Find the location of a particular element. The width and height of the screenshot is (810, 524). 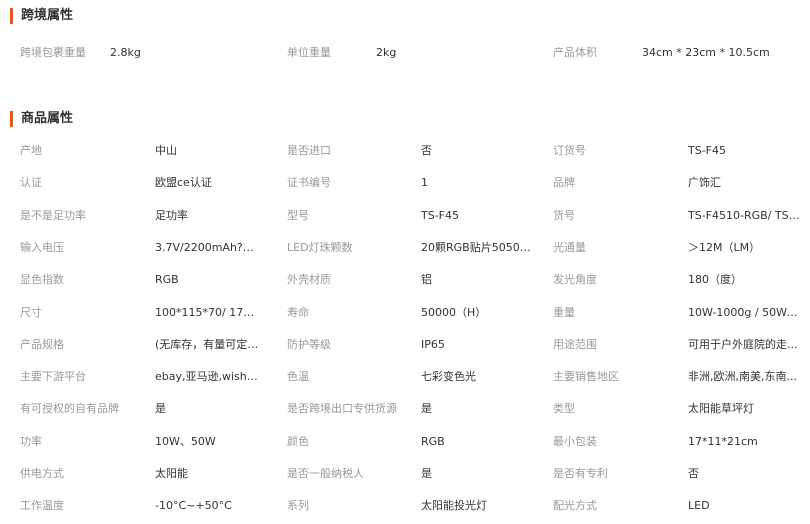

attribute-label: 颜色 is located at coordinates (298, 441).